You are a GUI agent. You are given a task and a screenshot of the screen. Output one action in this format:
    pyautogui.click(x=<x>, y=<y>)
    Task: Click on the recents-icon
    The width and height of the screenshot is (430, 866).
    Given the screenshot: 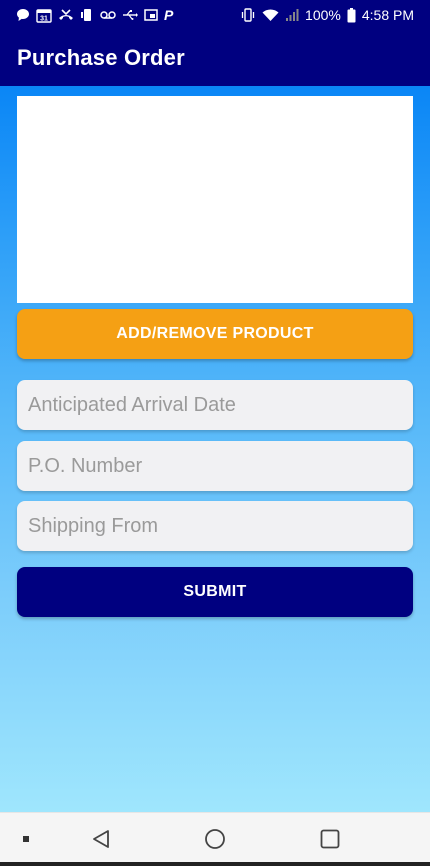 What is the action you would take?
    pyautogui.click(x=330, y=839)
    